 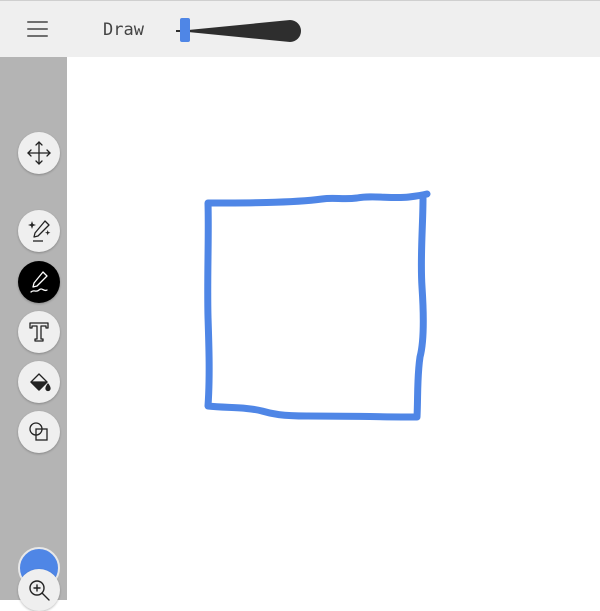 I want to click on mode-title: Draw, so click(x=123, y=30).